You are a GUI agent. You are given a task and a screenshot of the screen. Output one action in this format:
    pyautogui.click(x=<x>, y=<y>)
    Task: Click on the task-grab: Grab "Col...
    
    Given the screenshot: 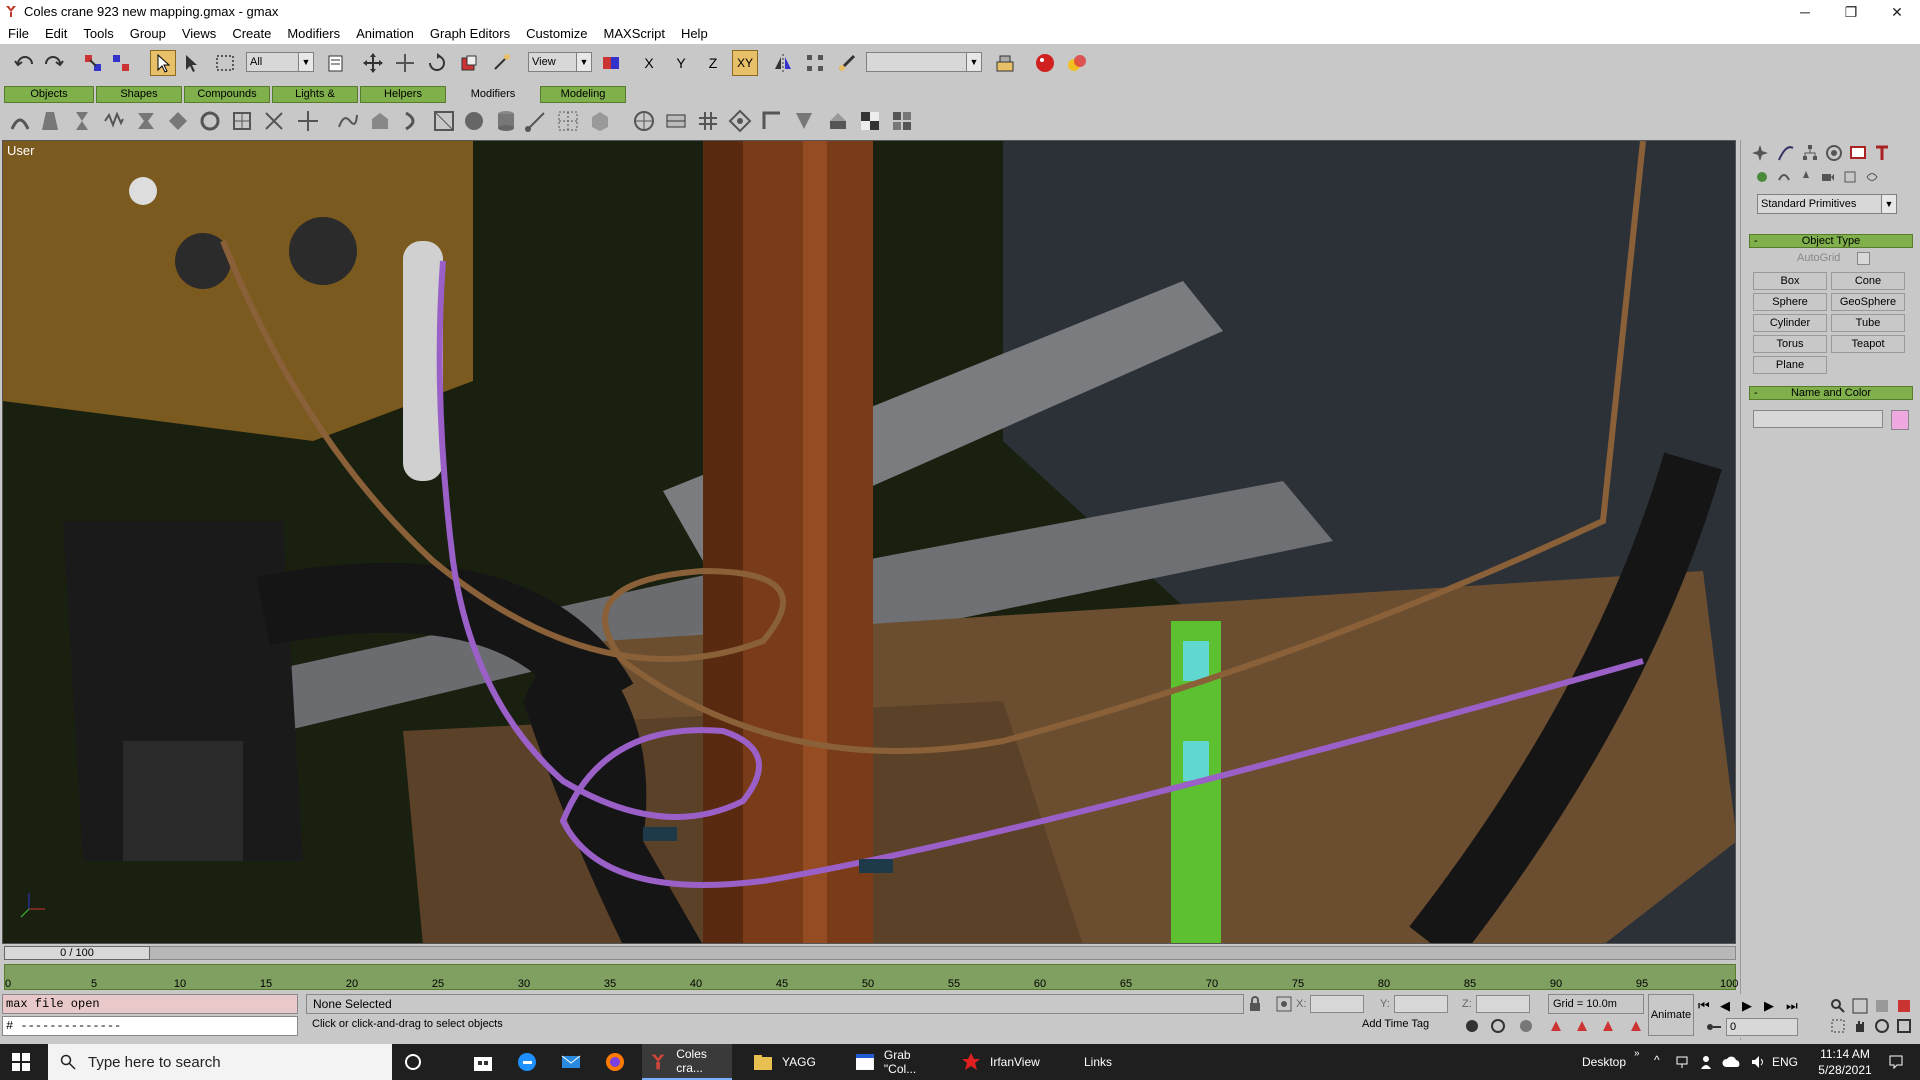 What is the action you would take?
    pyautogui.click(x=898, y=1062)
    